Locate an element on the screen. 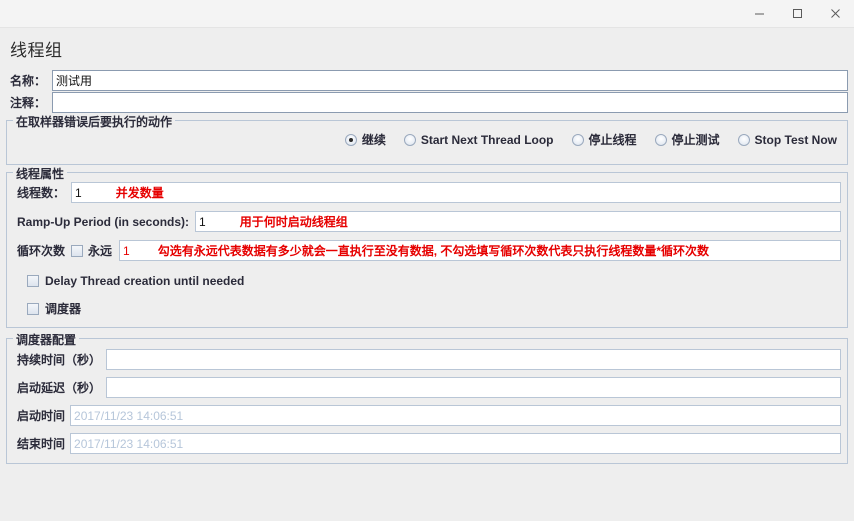 The height and width of the screenshot is (521, 854). close-button is located at coordinates (835, 14).